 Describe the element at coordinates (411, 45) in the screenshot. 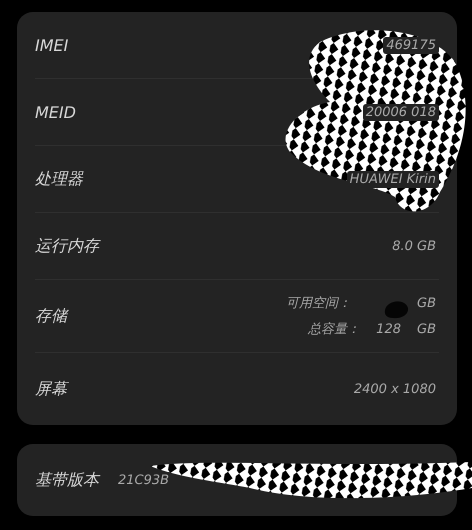

I see `info-value: 469175` at that location.